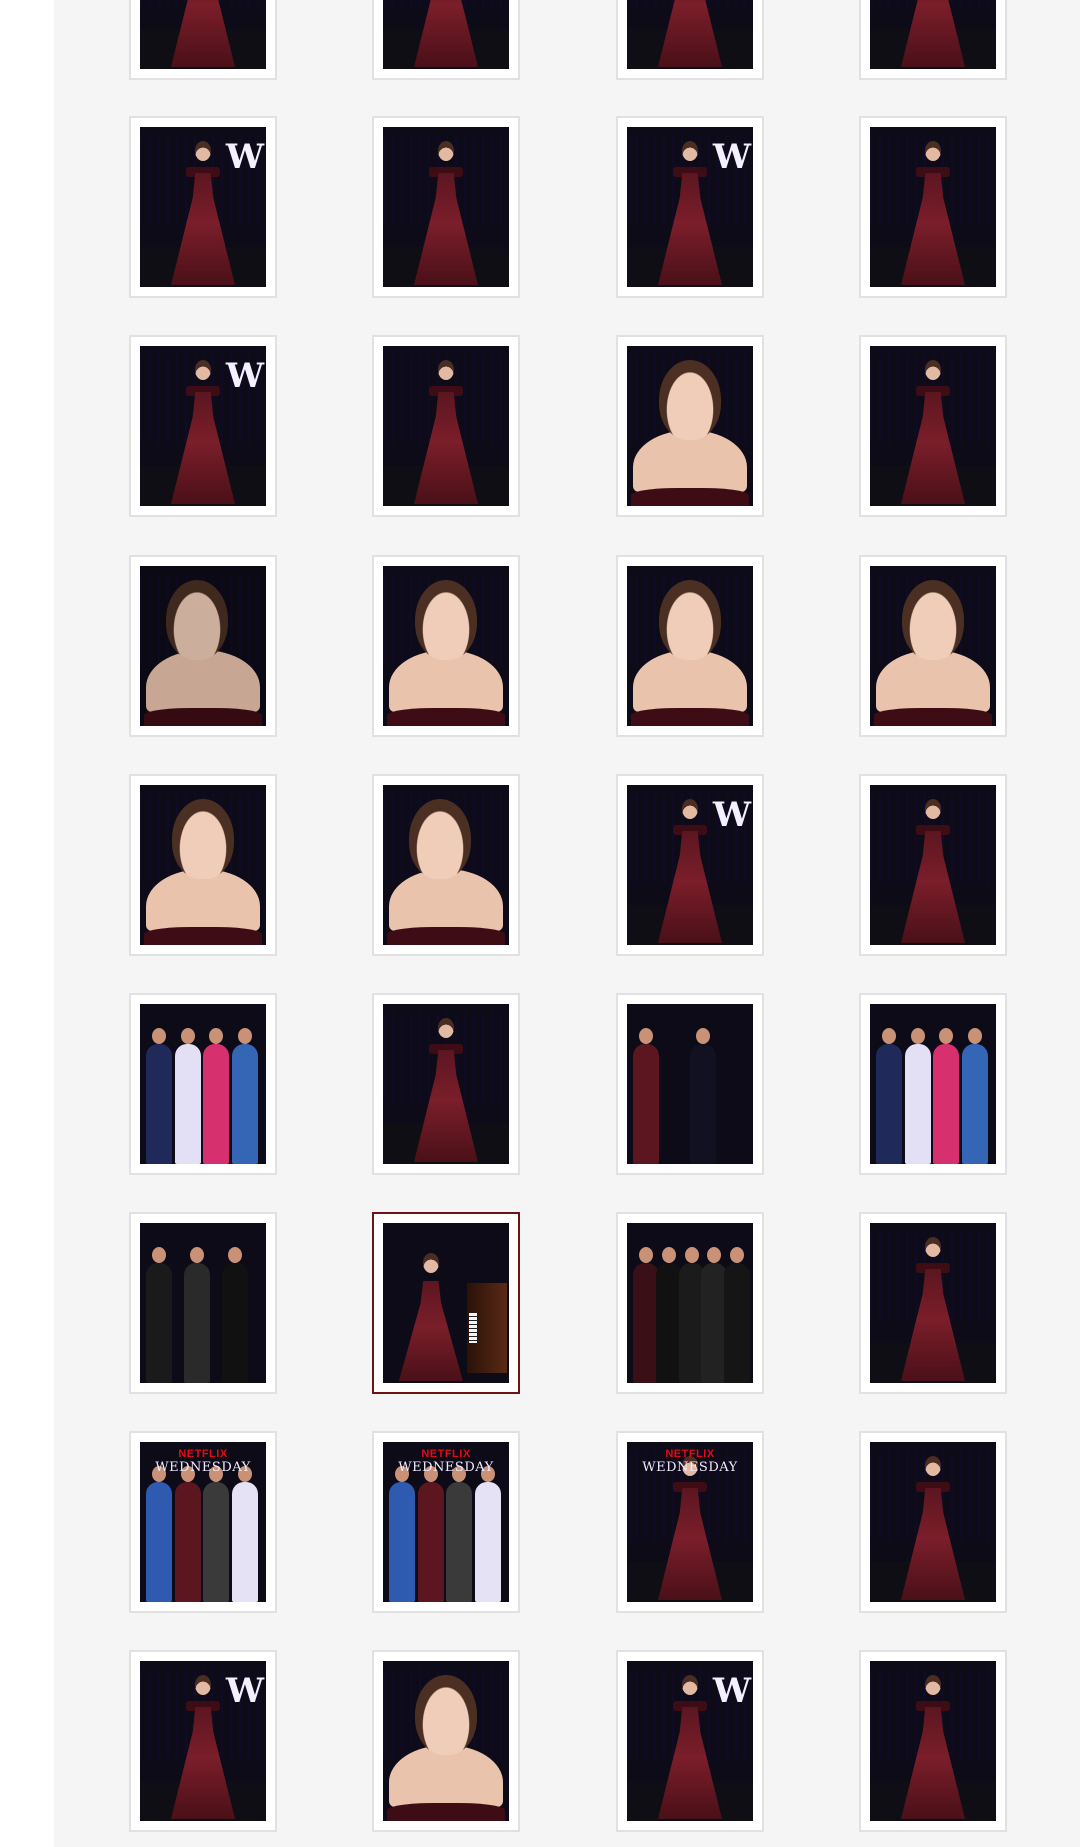  I want to click on left-gutter, so click(27, 923).